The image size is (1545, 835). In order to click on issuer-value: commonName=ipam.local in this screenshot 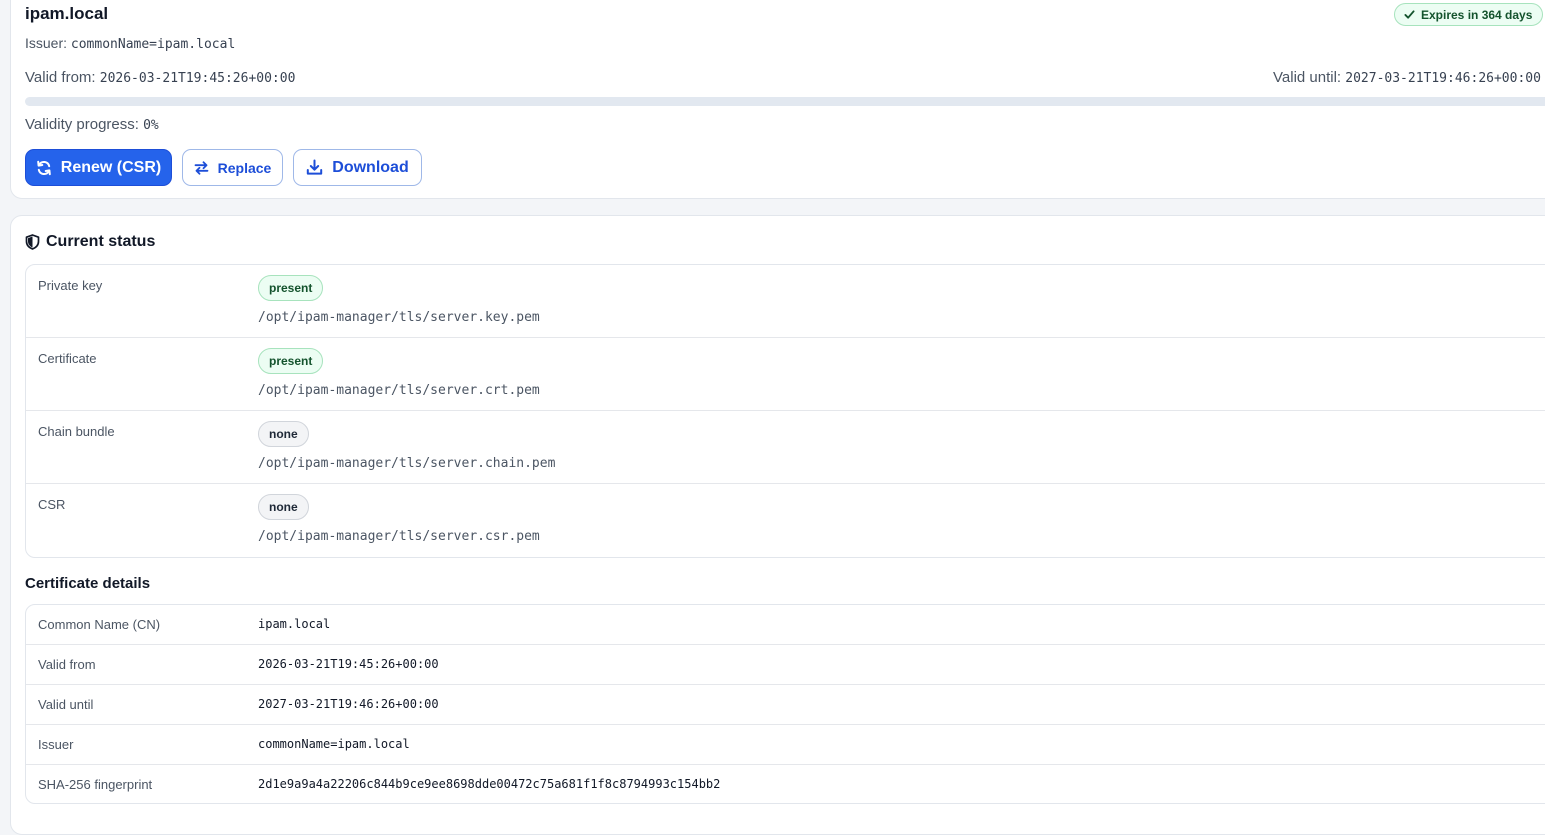, I will do `click(153, 44)`.